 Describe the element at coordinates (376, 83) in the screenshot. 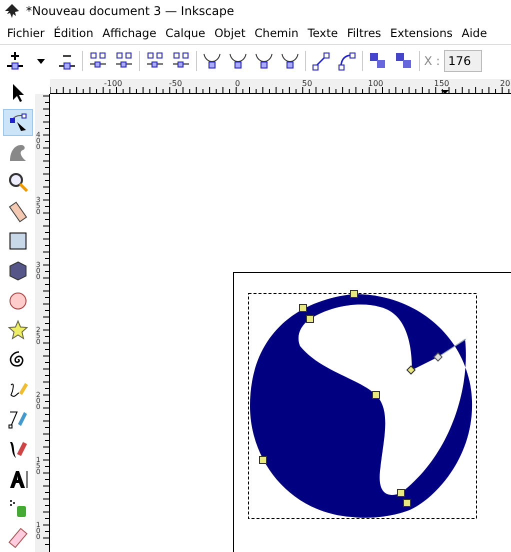

I see `ruler-label: 100` at that location.